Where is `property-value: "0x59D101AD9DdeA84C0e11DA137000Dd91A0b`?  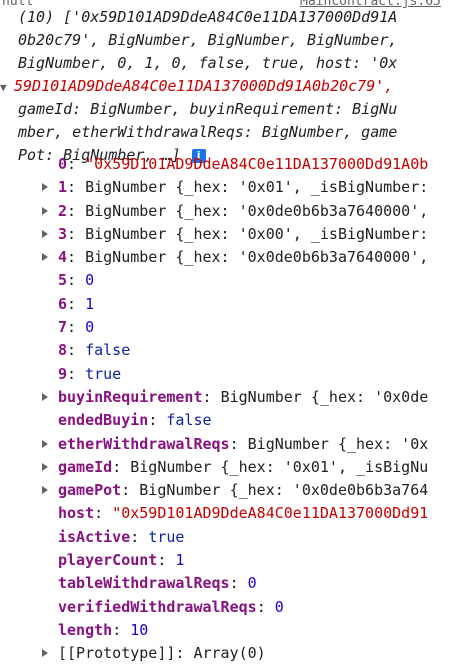 property-value: "0x59D101AD9DdeA84C0e11DA137000Dd91A0b is located at coordinates (257, 164).